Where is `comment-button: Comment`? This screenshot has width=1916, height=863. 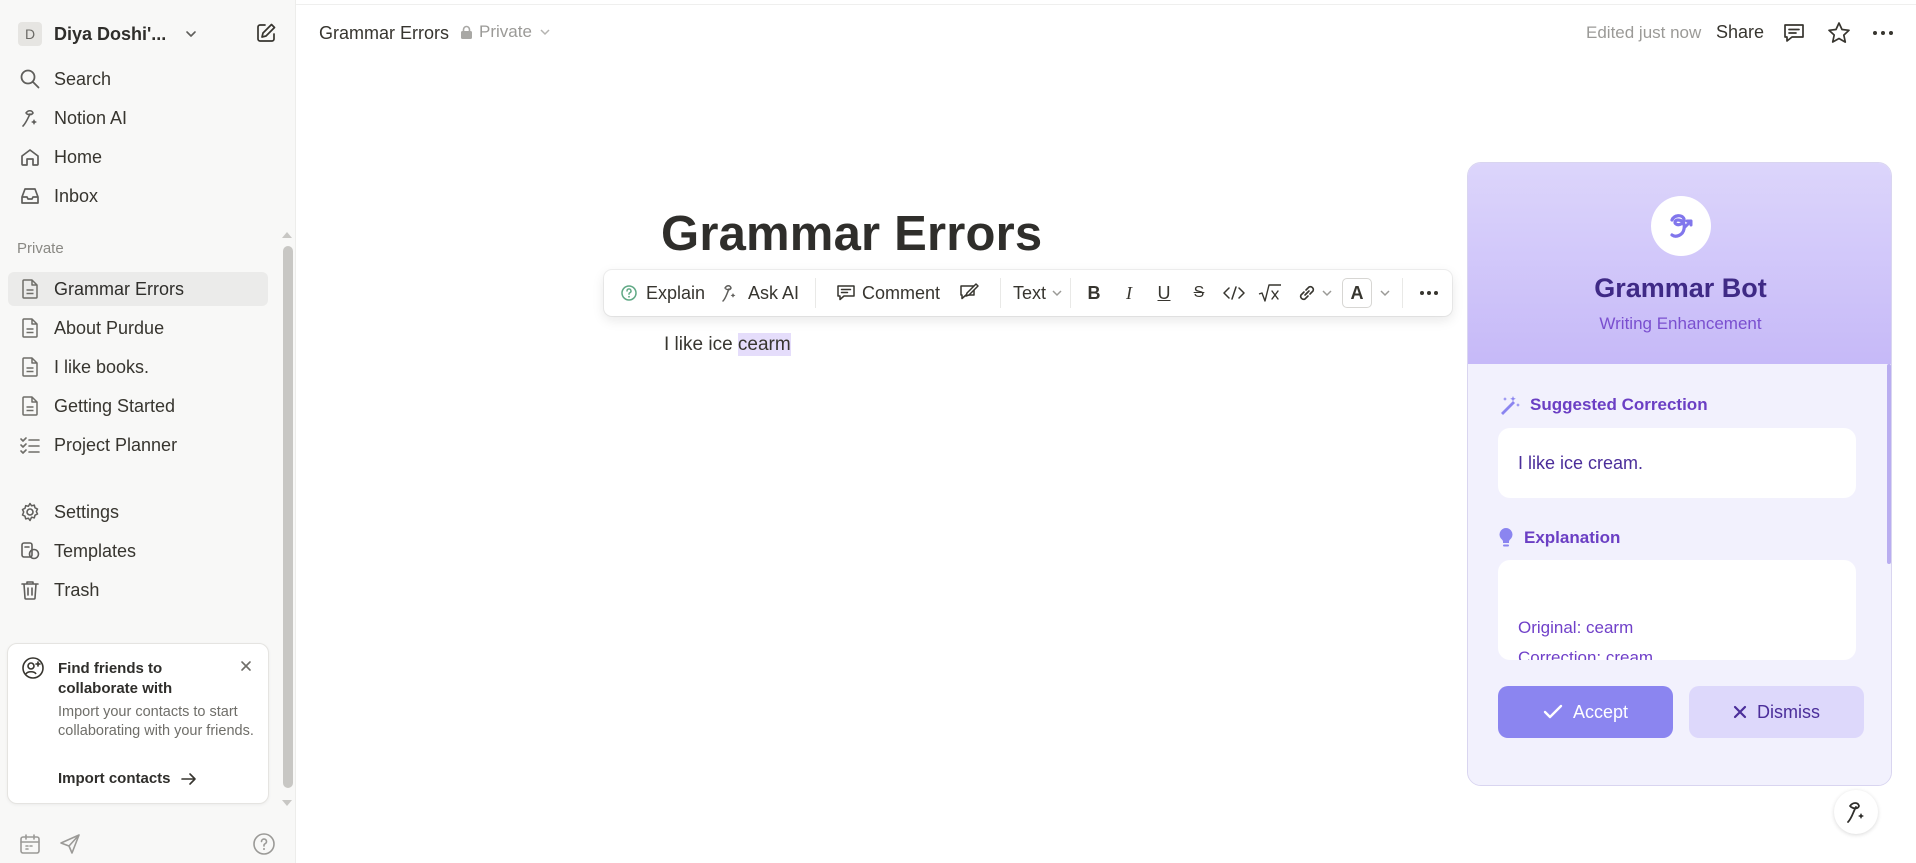 comment-button: Comment is located at coordinates (888, 293).